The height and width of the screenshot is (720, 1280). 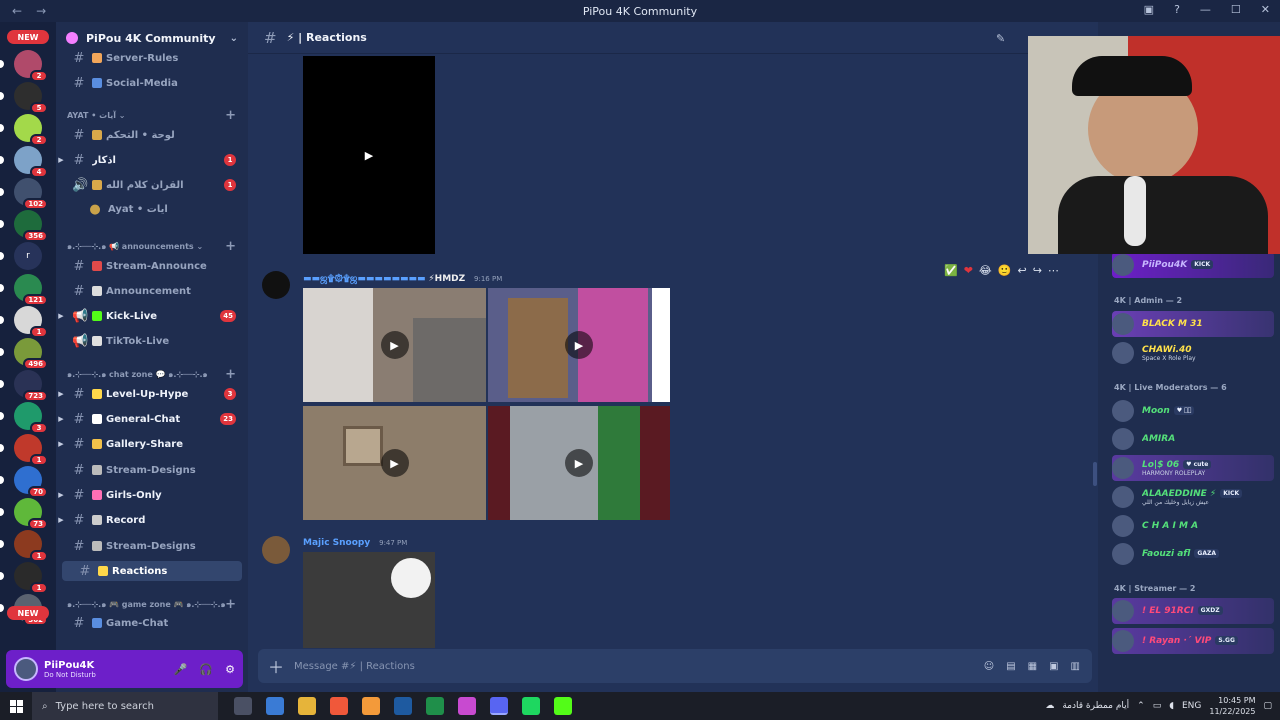 I want to click on steam-icon, so click(x=403, y=706).